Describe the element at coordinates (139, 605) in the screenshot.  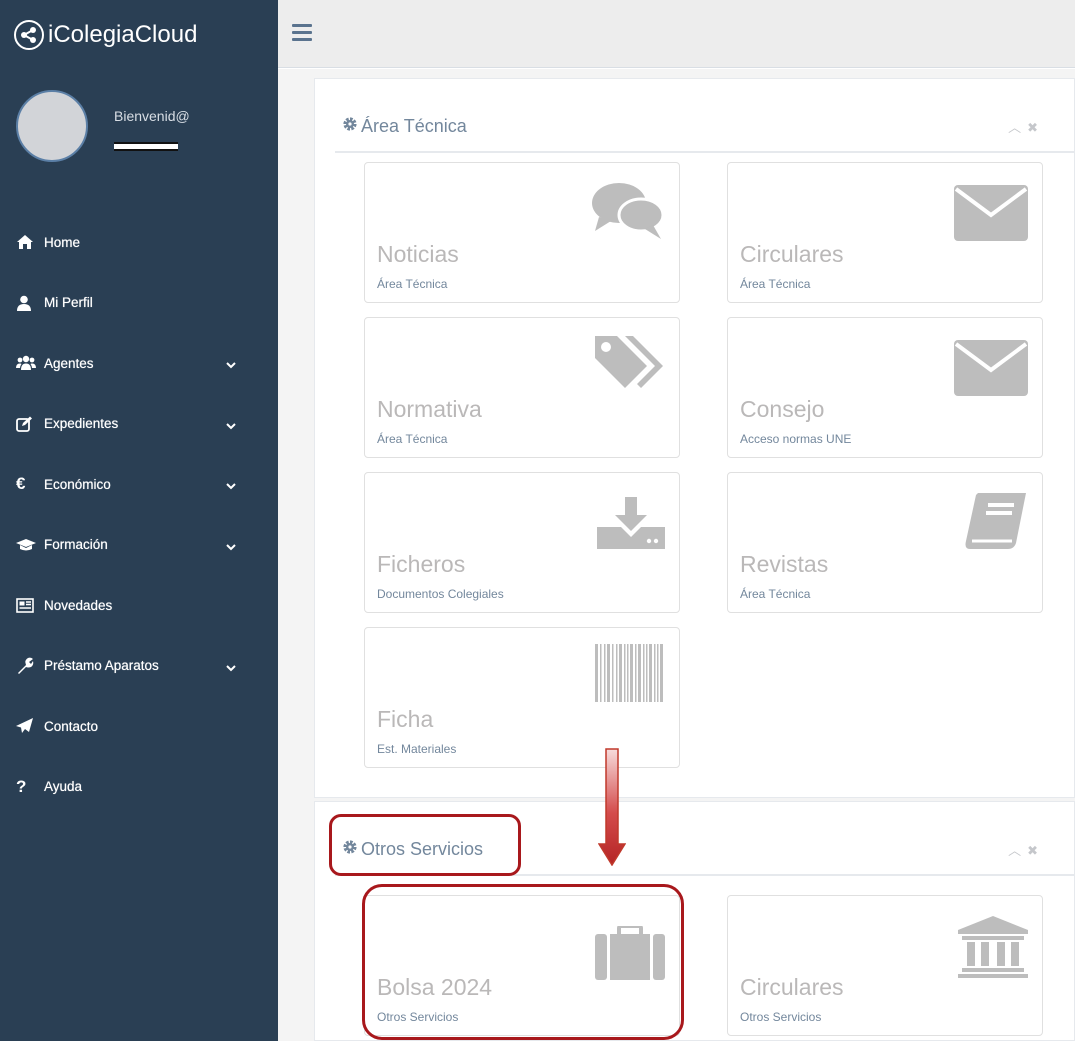
I see `sidebar-item-novedades: Novedades` at that location.